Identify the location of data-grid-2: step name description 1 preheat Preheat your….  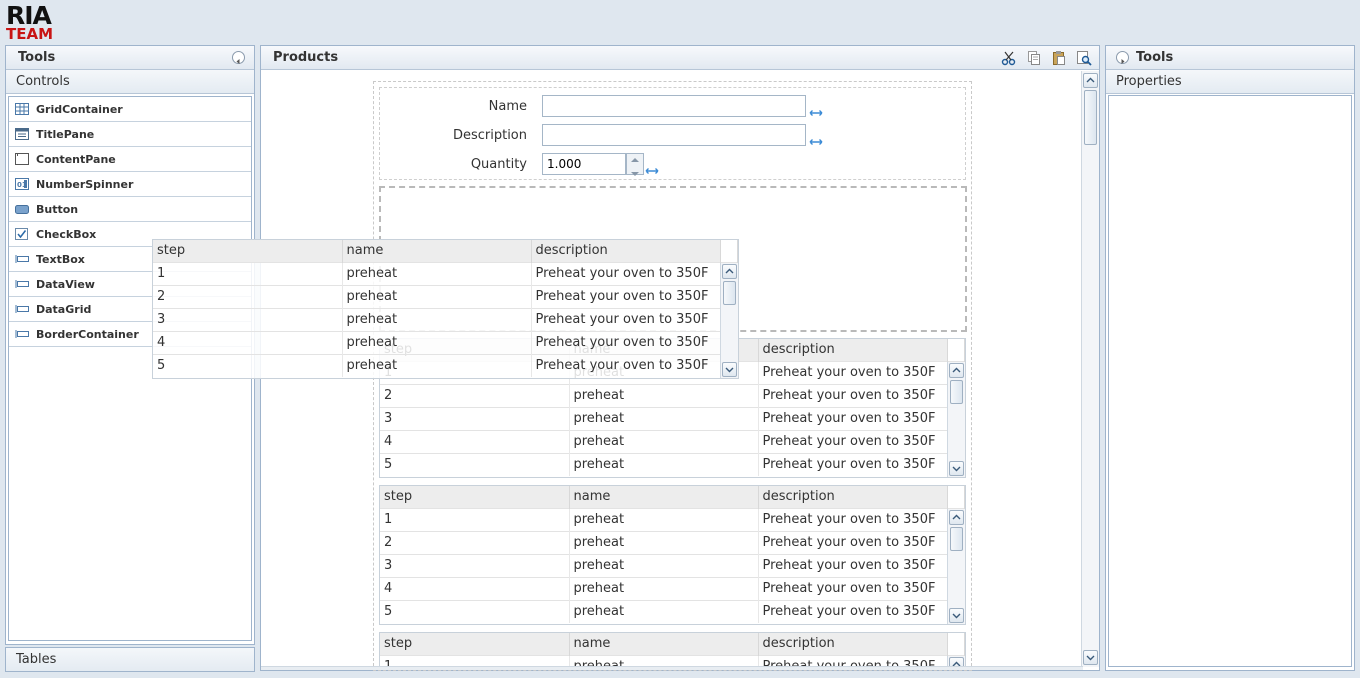
(672, 555).